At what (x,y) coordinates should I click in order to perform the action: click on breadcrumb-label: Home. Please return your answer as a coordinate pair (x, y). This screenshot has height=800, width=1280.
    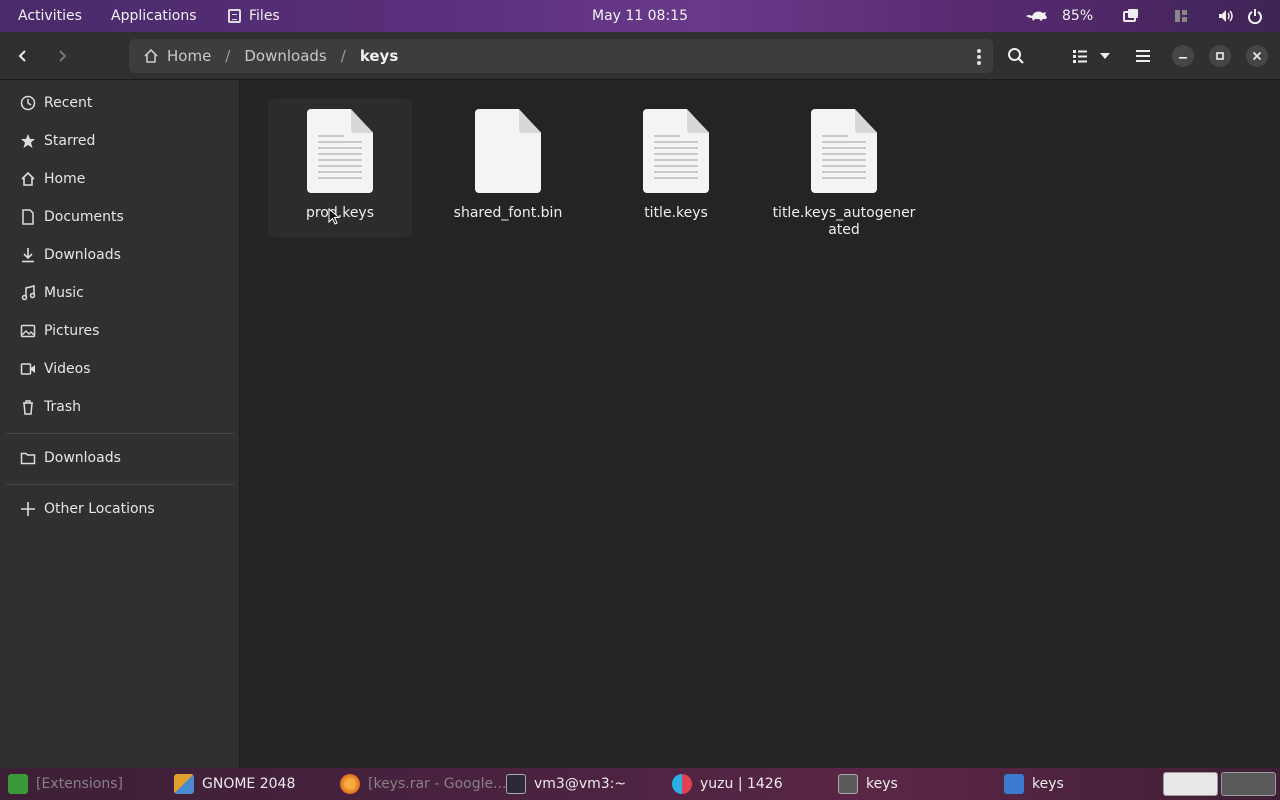
    Looking at the image, I should click on (189, 56).